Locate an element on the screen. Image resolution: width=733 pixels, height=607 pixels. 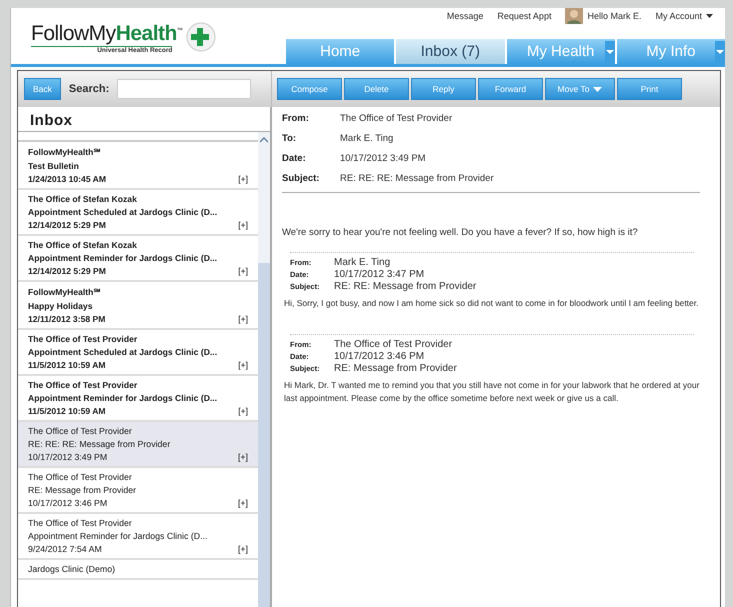
field-label: Subject: is located at coordinates (301, 178).